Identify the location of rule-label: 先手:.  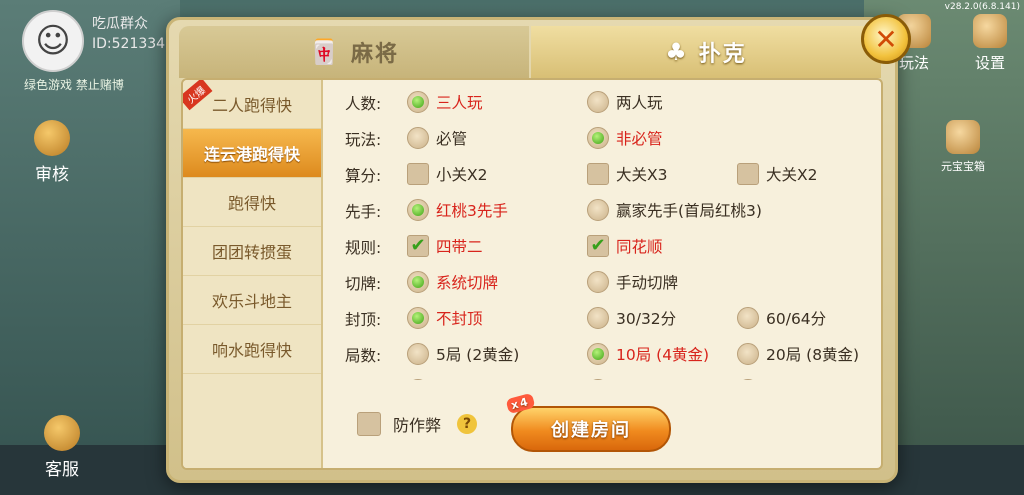
(363, 212).